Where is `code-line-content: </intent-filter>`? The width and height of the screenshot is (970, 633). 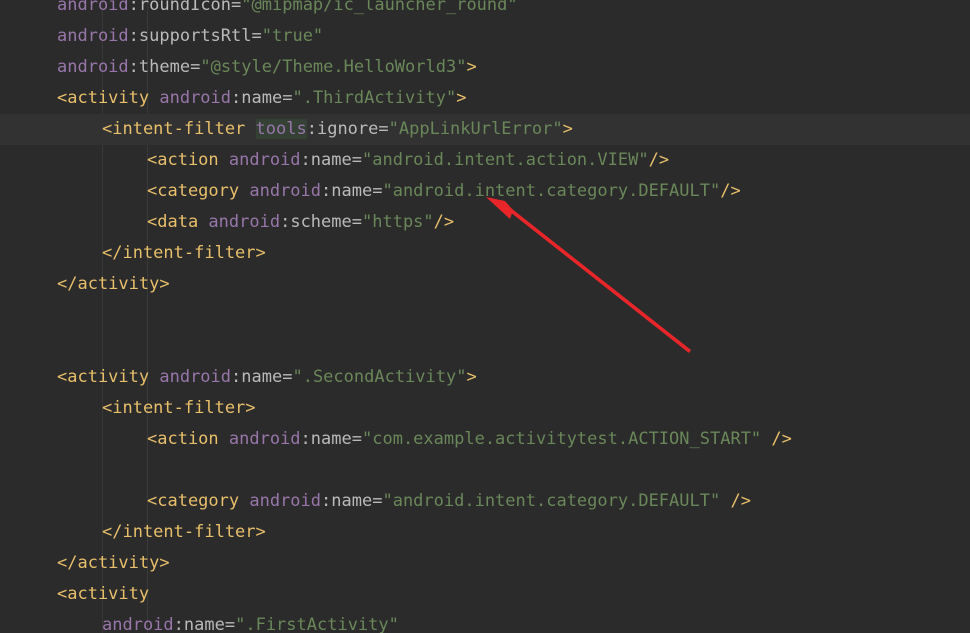 code-line-content: </intent-filter> is located at coordinates (184, 253).